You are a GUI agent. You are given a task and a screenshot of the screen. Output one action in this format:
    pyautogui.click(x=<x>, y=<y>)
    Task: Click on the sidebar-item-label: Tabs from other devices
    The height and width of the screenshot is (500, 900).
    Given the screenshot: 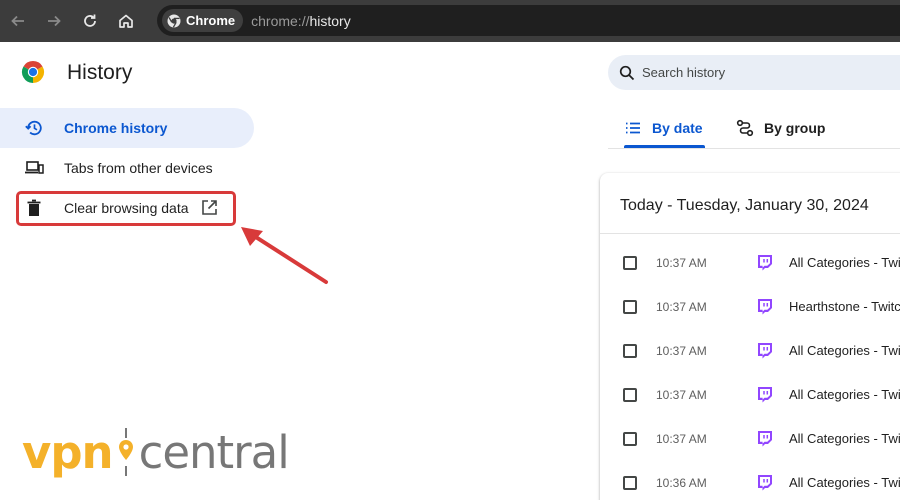 What is the action you would take?
    pyautogui.click(x=138, y=168)
    